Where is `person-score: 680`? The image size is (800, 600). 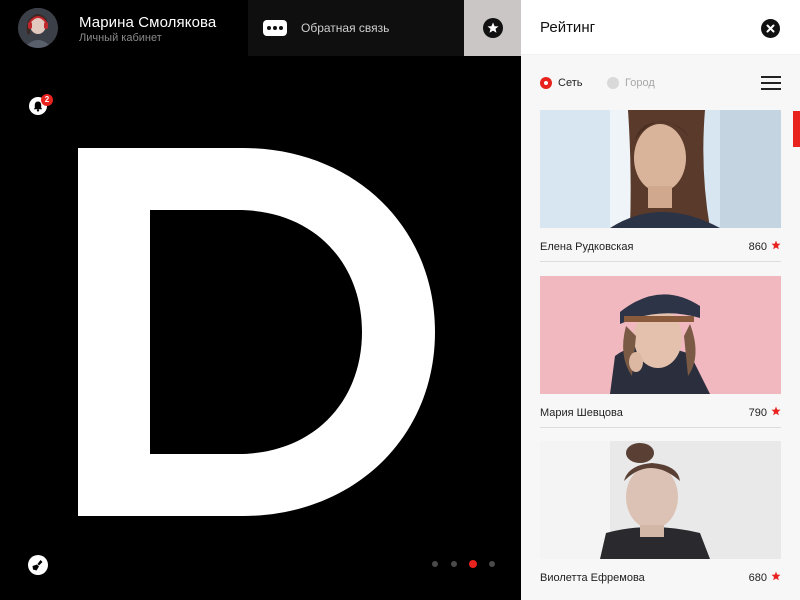
person-score: 680 is located at coordinates (757, 578).